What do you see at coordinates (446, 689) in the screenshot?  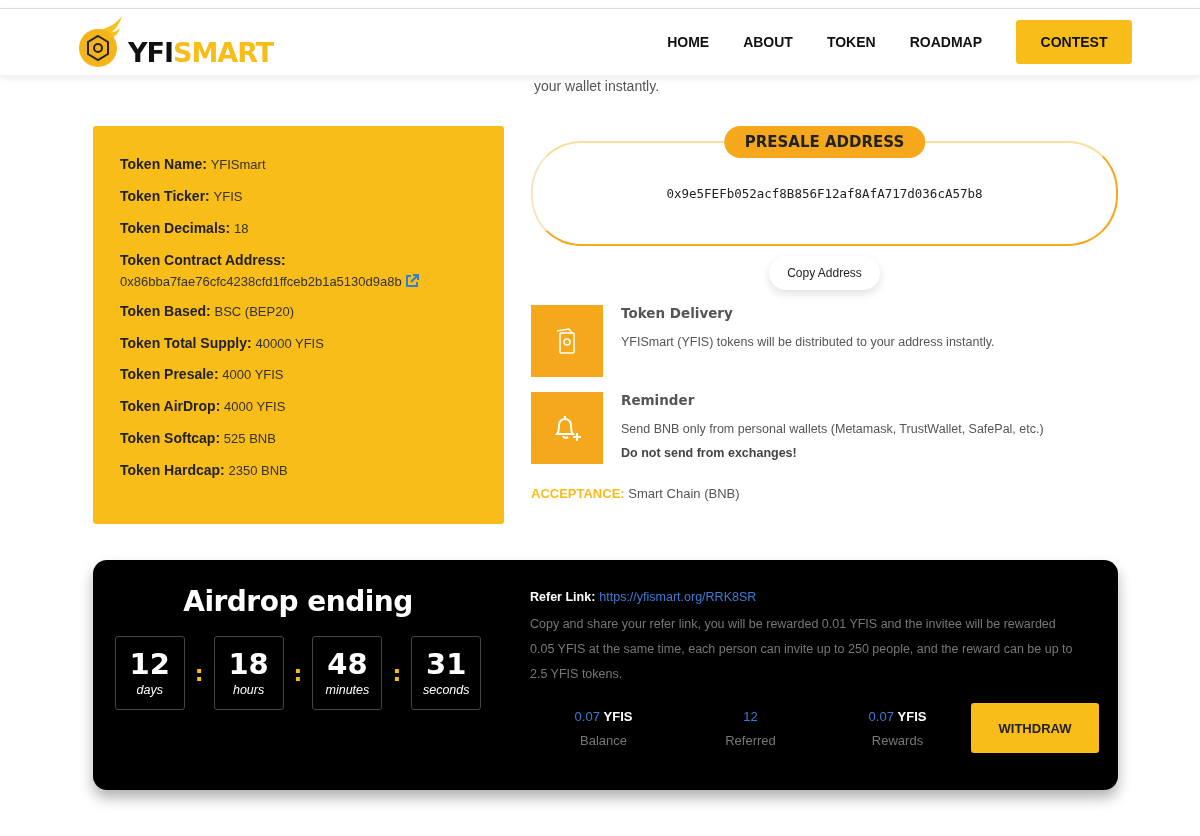 I see `countdown-unit: seconds` at bounding box center [446, 689].